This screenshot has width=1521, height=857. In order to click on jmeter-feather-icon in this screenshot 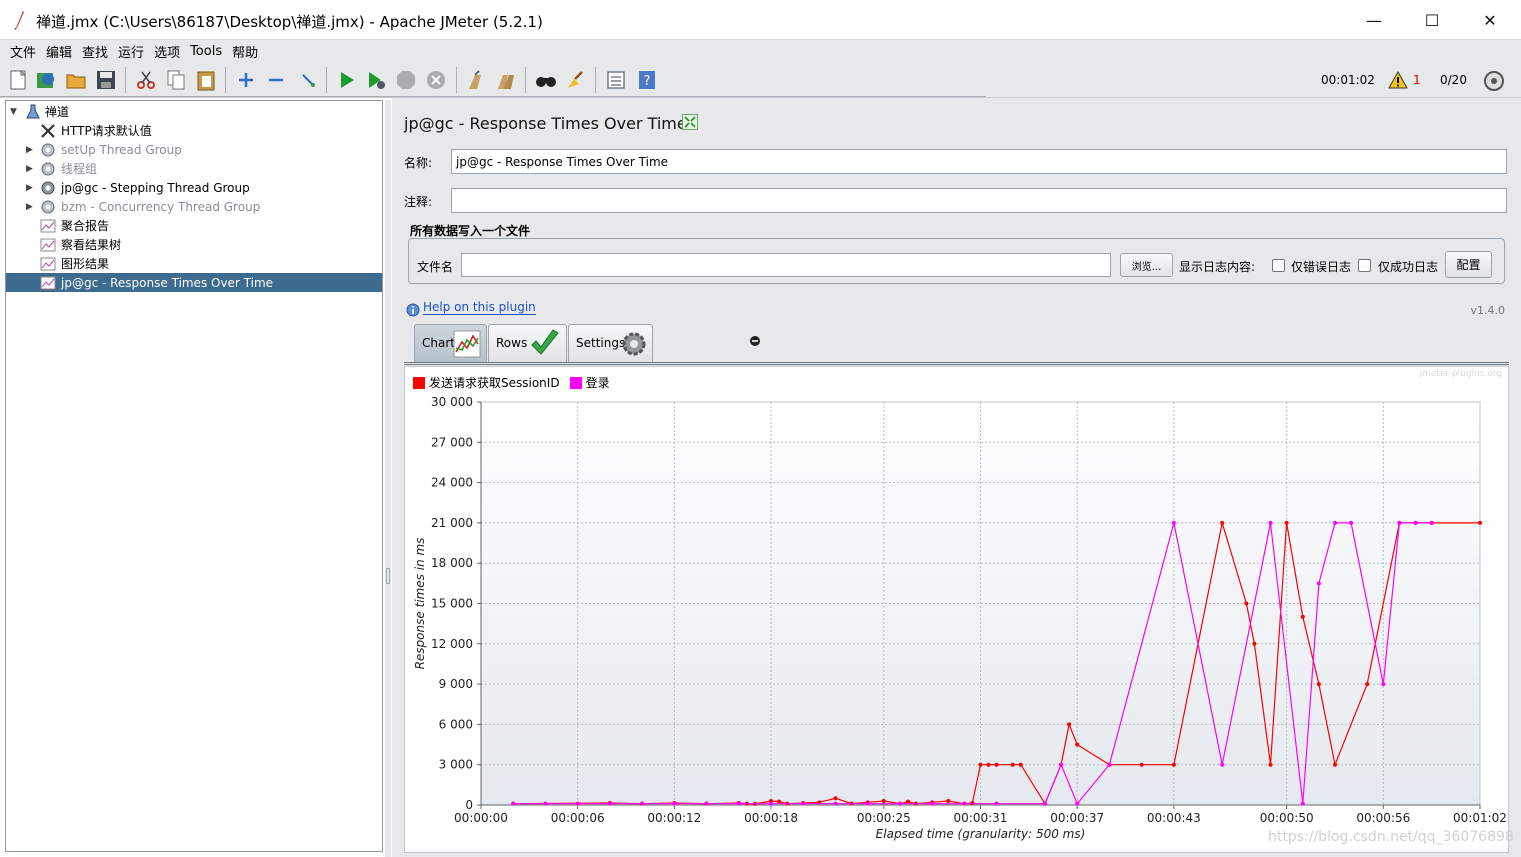, I will do `click(19, 20)`.